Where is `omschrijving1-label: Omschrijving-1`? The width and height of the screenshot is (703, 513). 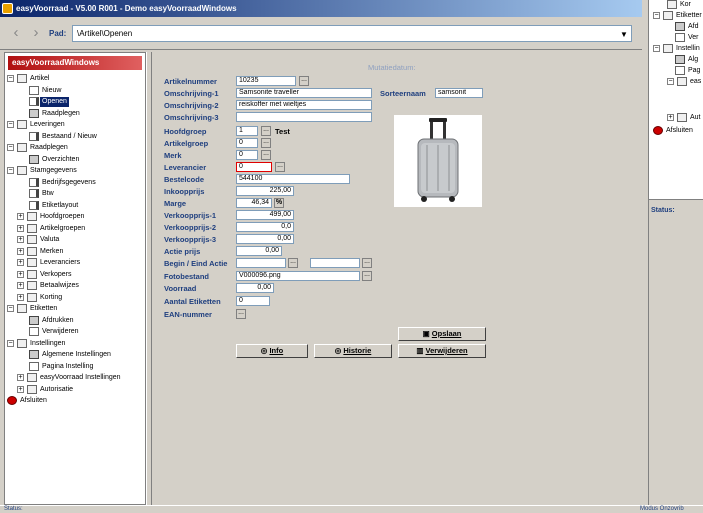 omschrijving1-label: Omschrijving-1 is located at coordinates (191, 93).